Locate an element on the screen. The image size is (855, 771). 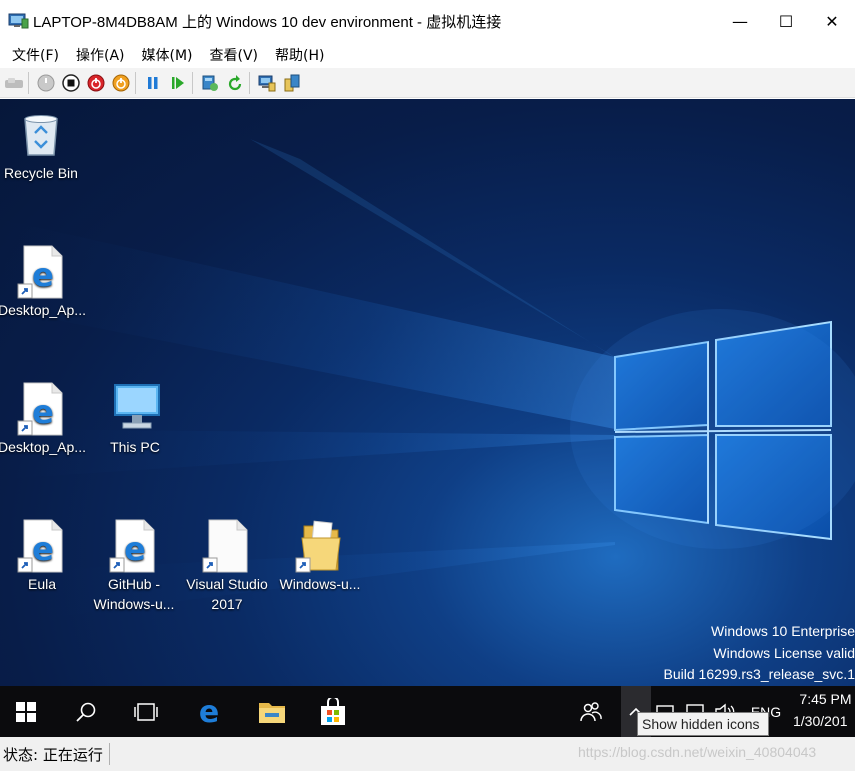
desktop-icon-this-pc: This PC is located at coordinates (135, 419).